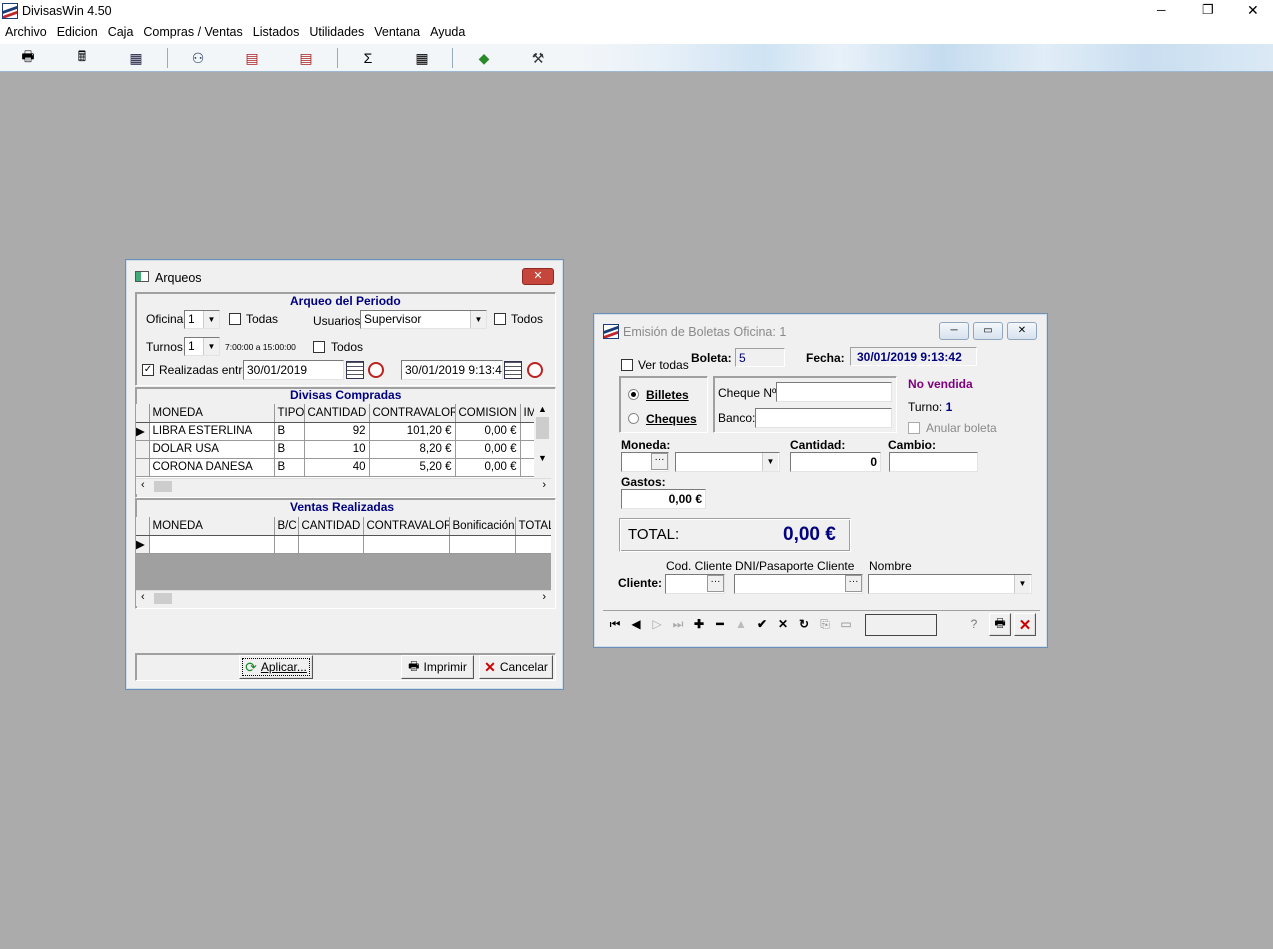 The image size is (1273, 949). What do you see at coordinates (741, 624) in the screenshot?
I see `edit-icon: ▲` at bounding box center [741, 624].